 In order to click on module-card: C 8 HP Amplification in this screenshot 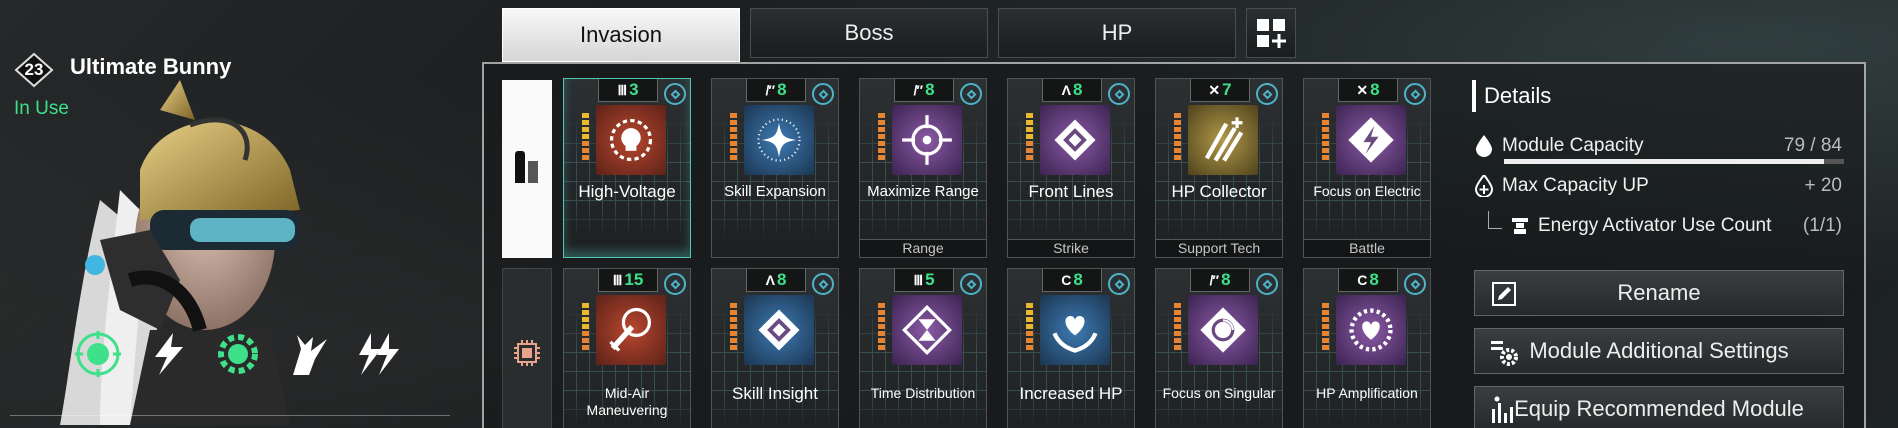, I will do `click(1367, 348)`.